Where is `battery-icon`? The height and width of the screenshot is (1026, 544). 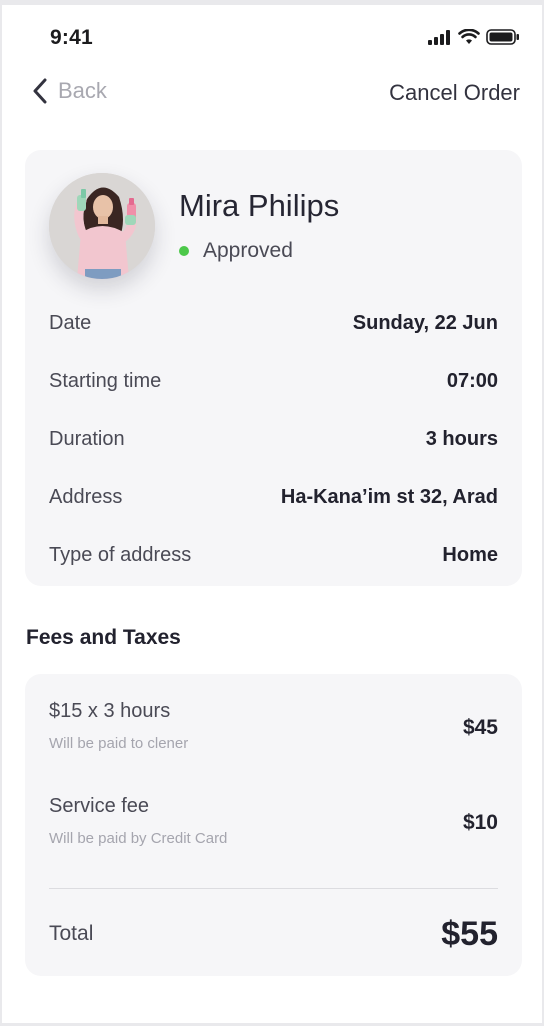
battery-icon is located at coordinates (502, 37).